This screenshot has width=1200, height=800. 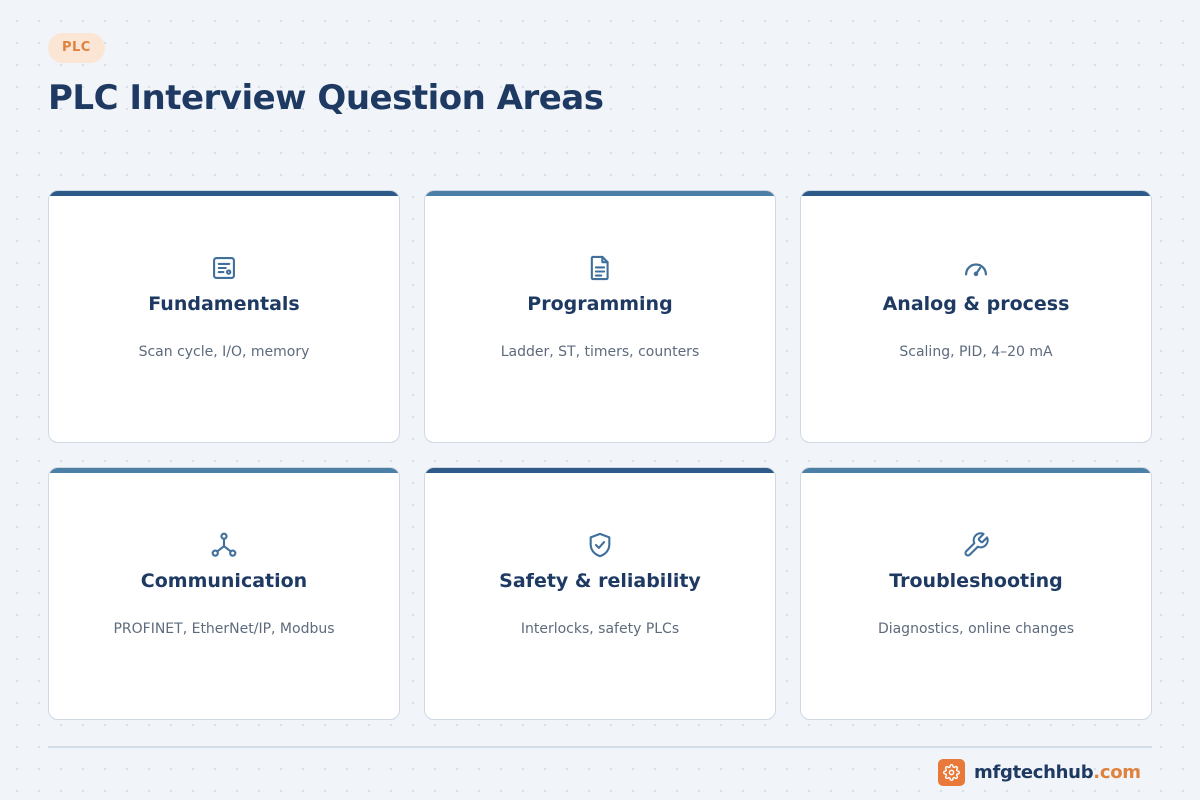 What do you see at coordinates (976, 545) in the screenshot?
I see `wrench-icon` at bounding box center [976, 545].